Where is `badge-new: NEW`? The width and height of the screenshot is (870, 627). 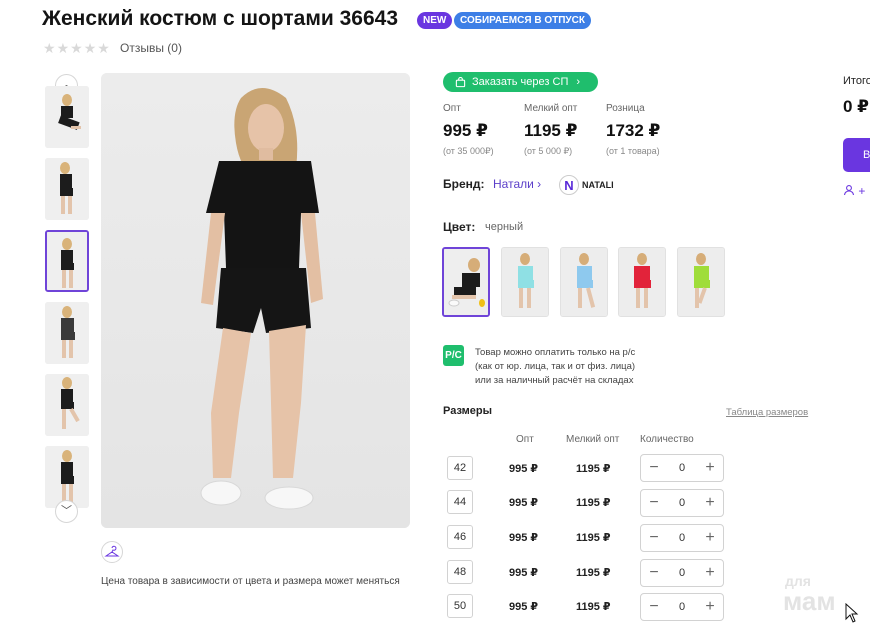 badge-new: NEW is located at coordinates (435, 20).